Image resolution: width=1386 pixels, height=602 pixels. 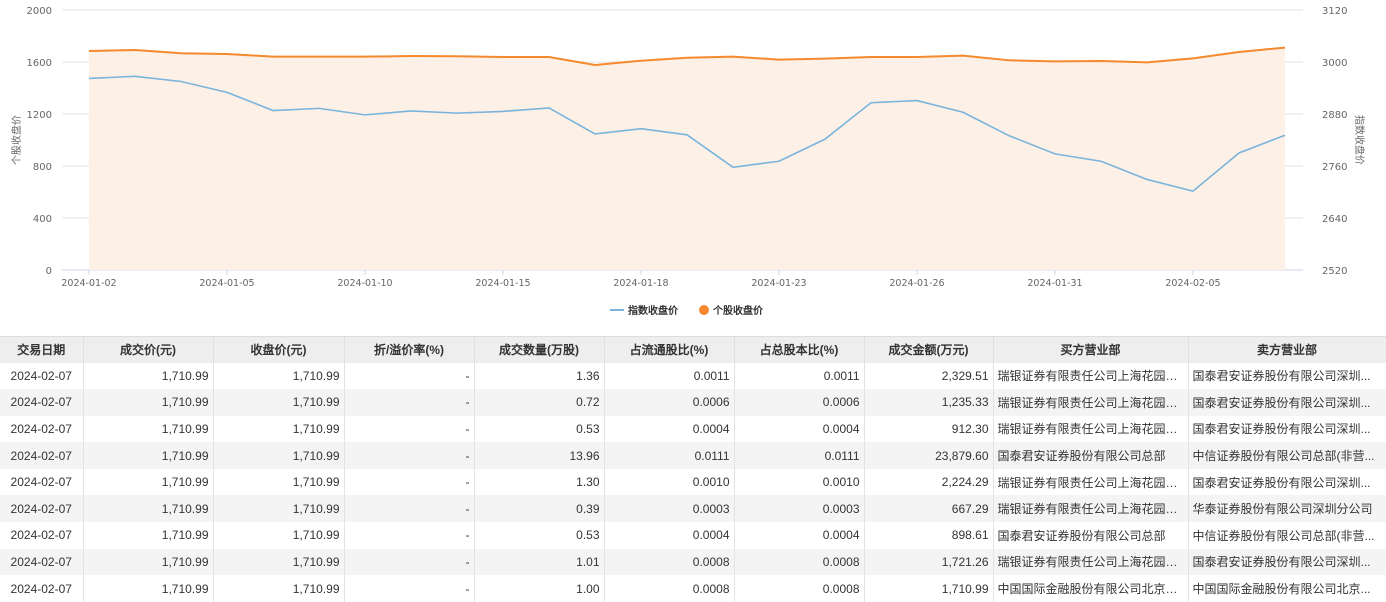 I want to click on table-cell: 1.01, so click(x=539, y=562).